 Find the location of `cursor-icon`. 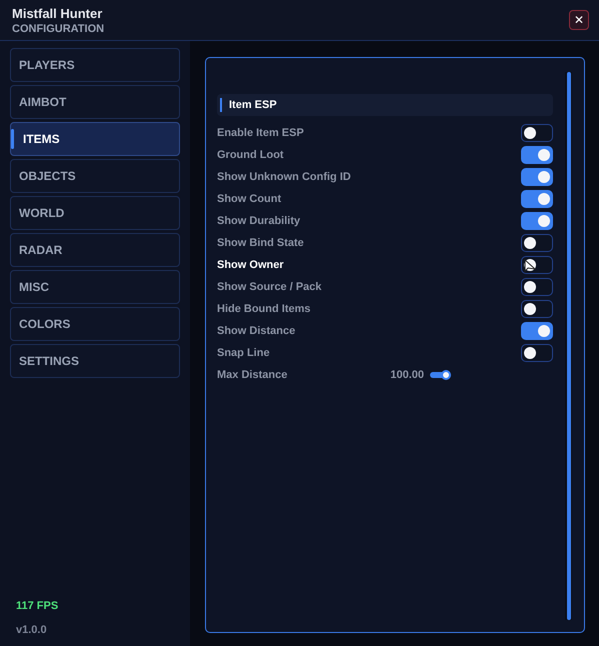

cursor-icon is located at coordinates (530, 266).